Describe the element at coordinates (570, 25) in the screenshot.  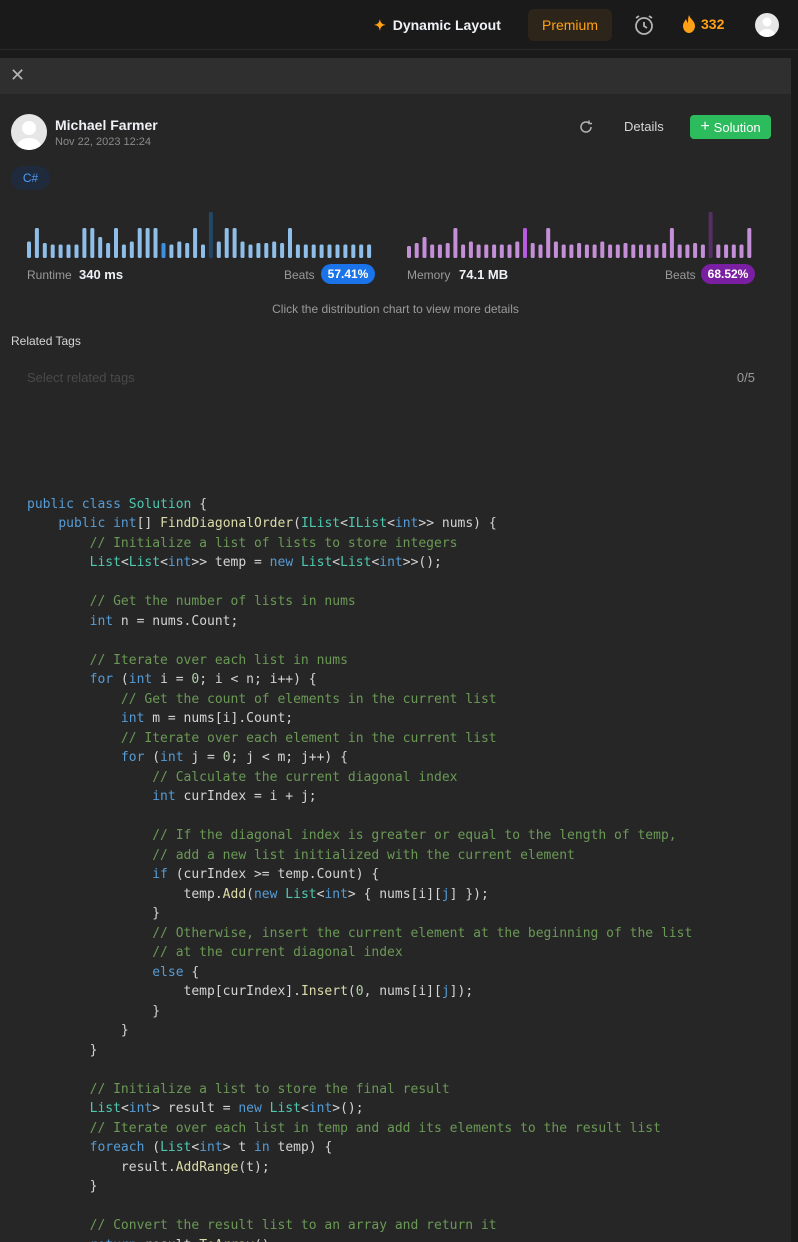
I see `premium-button: Premium` at that location.